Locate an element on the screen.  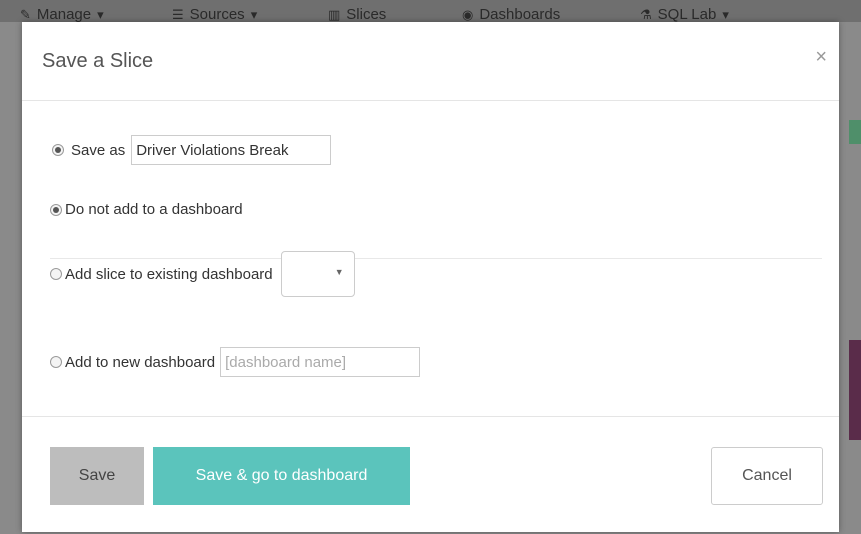
close-button: × is located at coordinates (821, 57).